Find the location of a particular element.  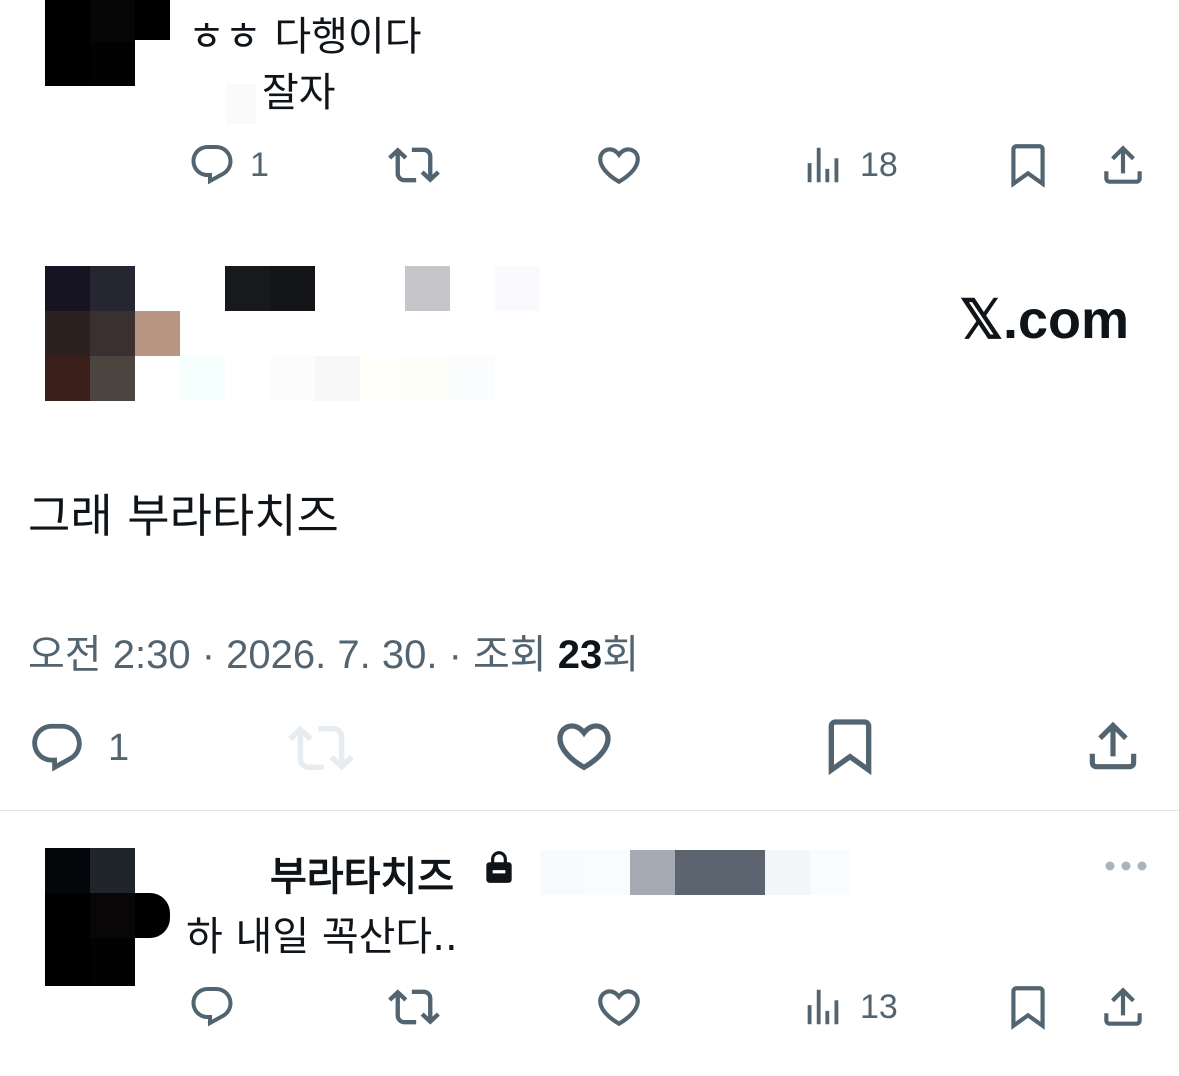

tweet-text: 그래 부라타치즈 is located at coordinates (183, 516).